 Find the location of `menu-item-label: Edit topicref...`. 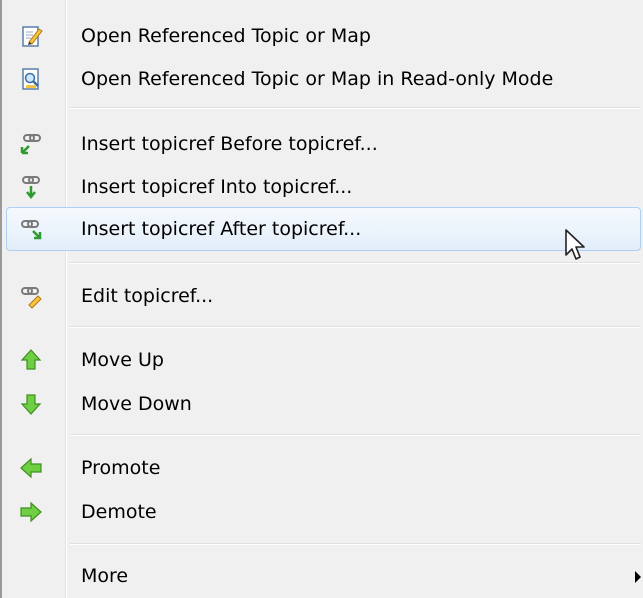

menu-item-label: Edit topicref... is located at coordinates (147, 296).